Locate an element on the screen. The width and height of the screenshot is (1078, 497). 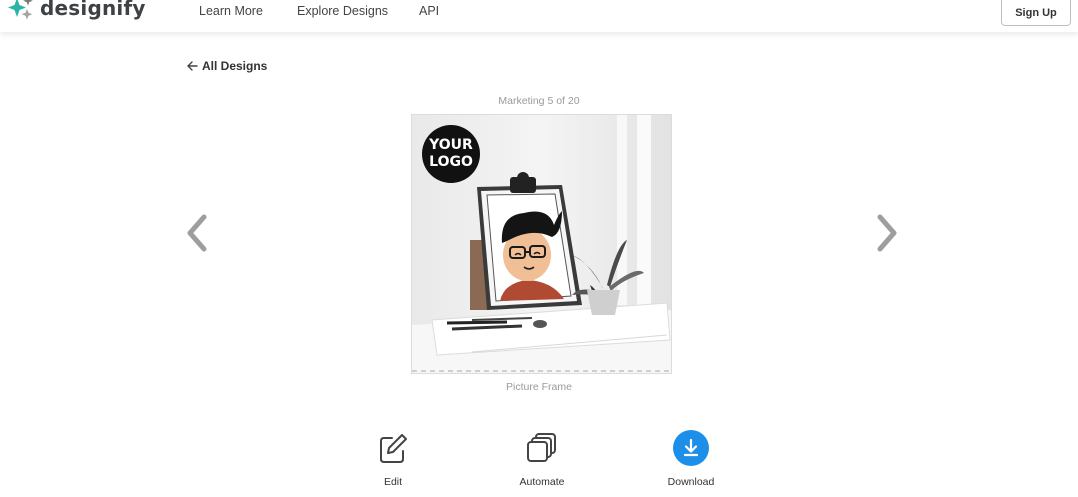
all-designs-label: All Designs is located at coordinates (235, 66).